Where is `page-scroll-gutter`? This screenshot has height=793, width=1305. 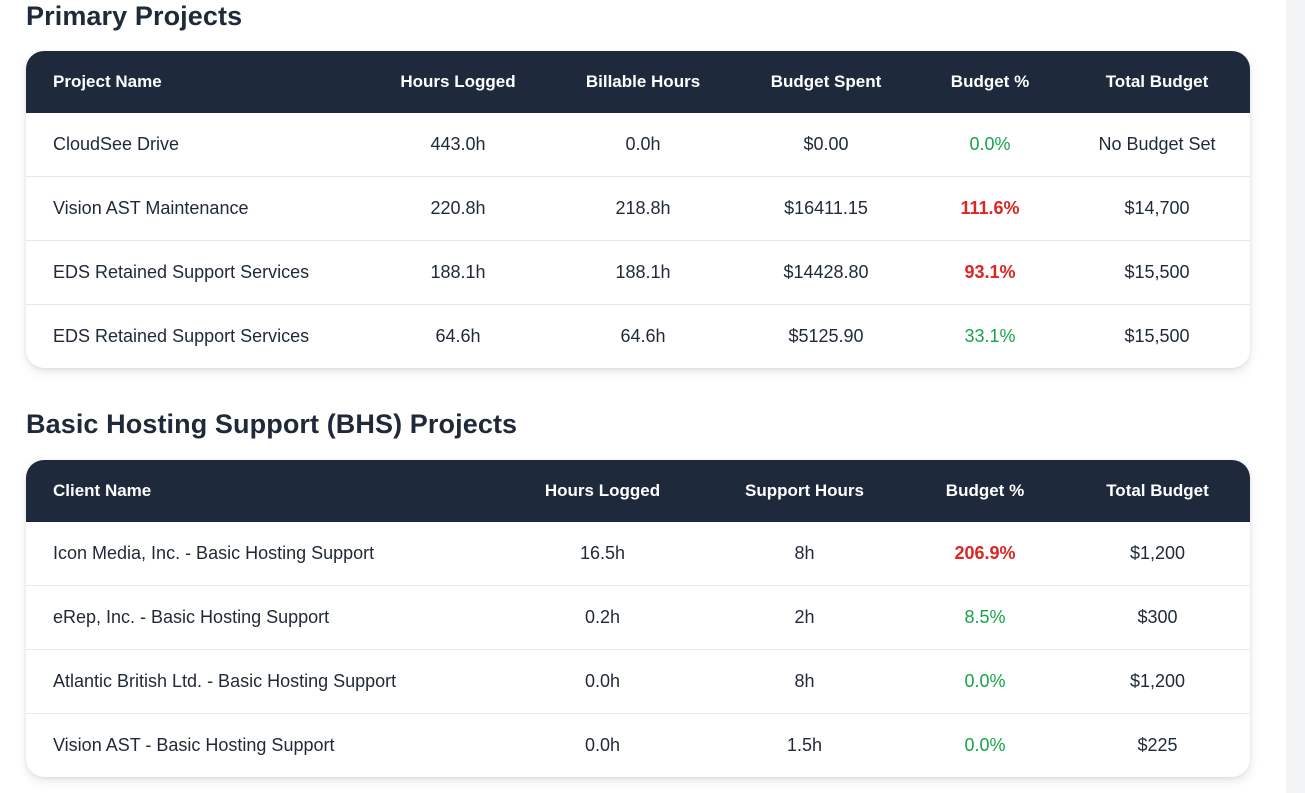
page-scroll-gutter is located at coordinates (1295, 396).